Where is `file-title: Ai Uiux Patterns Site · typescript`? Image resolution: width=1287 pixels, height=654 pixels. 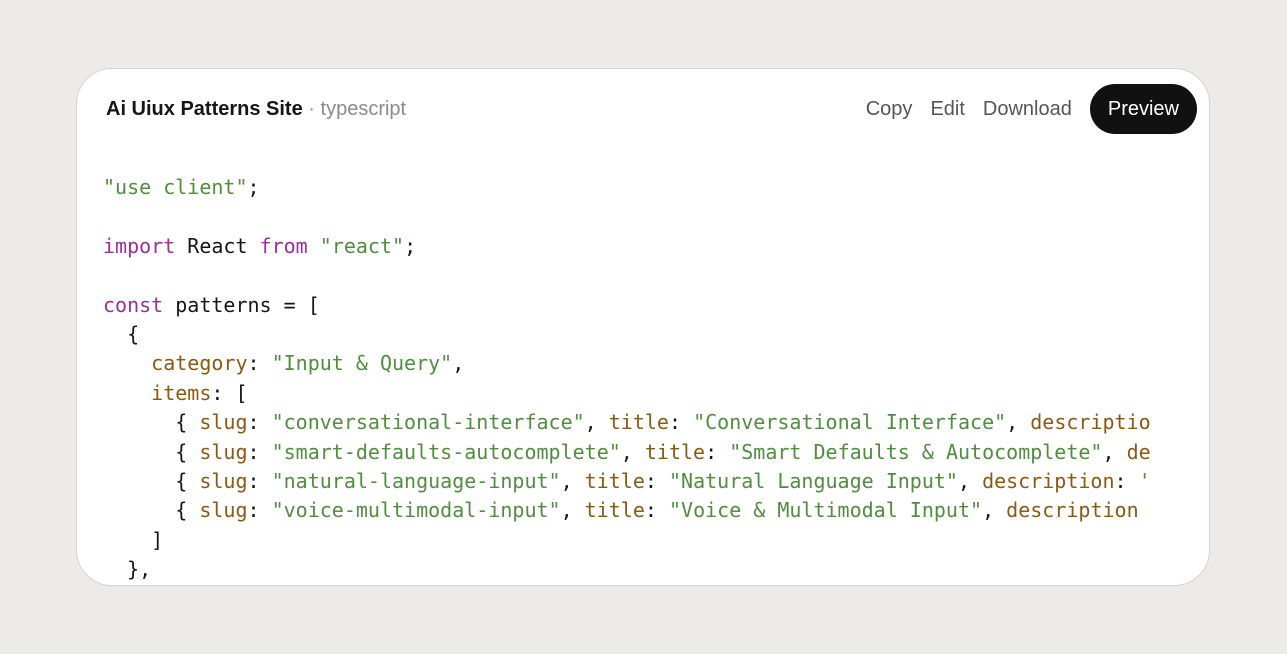 file-title: Ai Uiux Patterns Site · typescript is located at coordinates (256, 109).